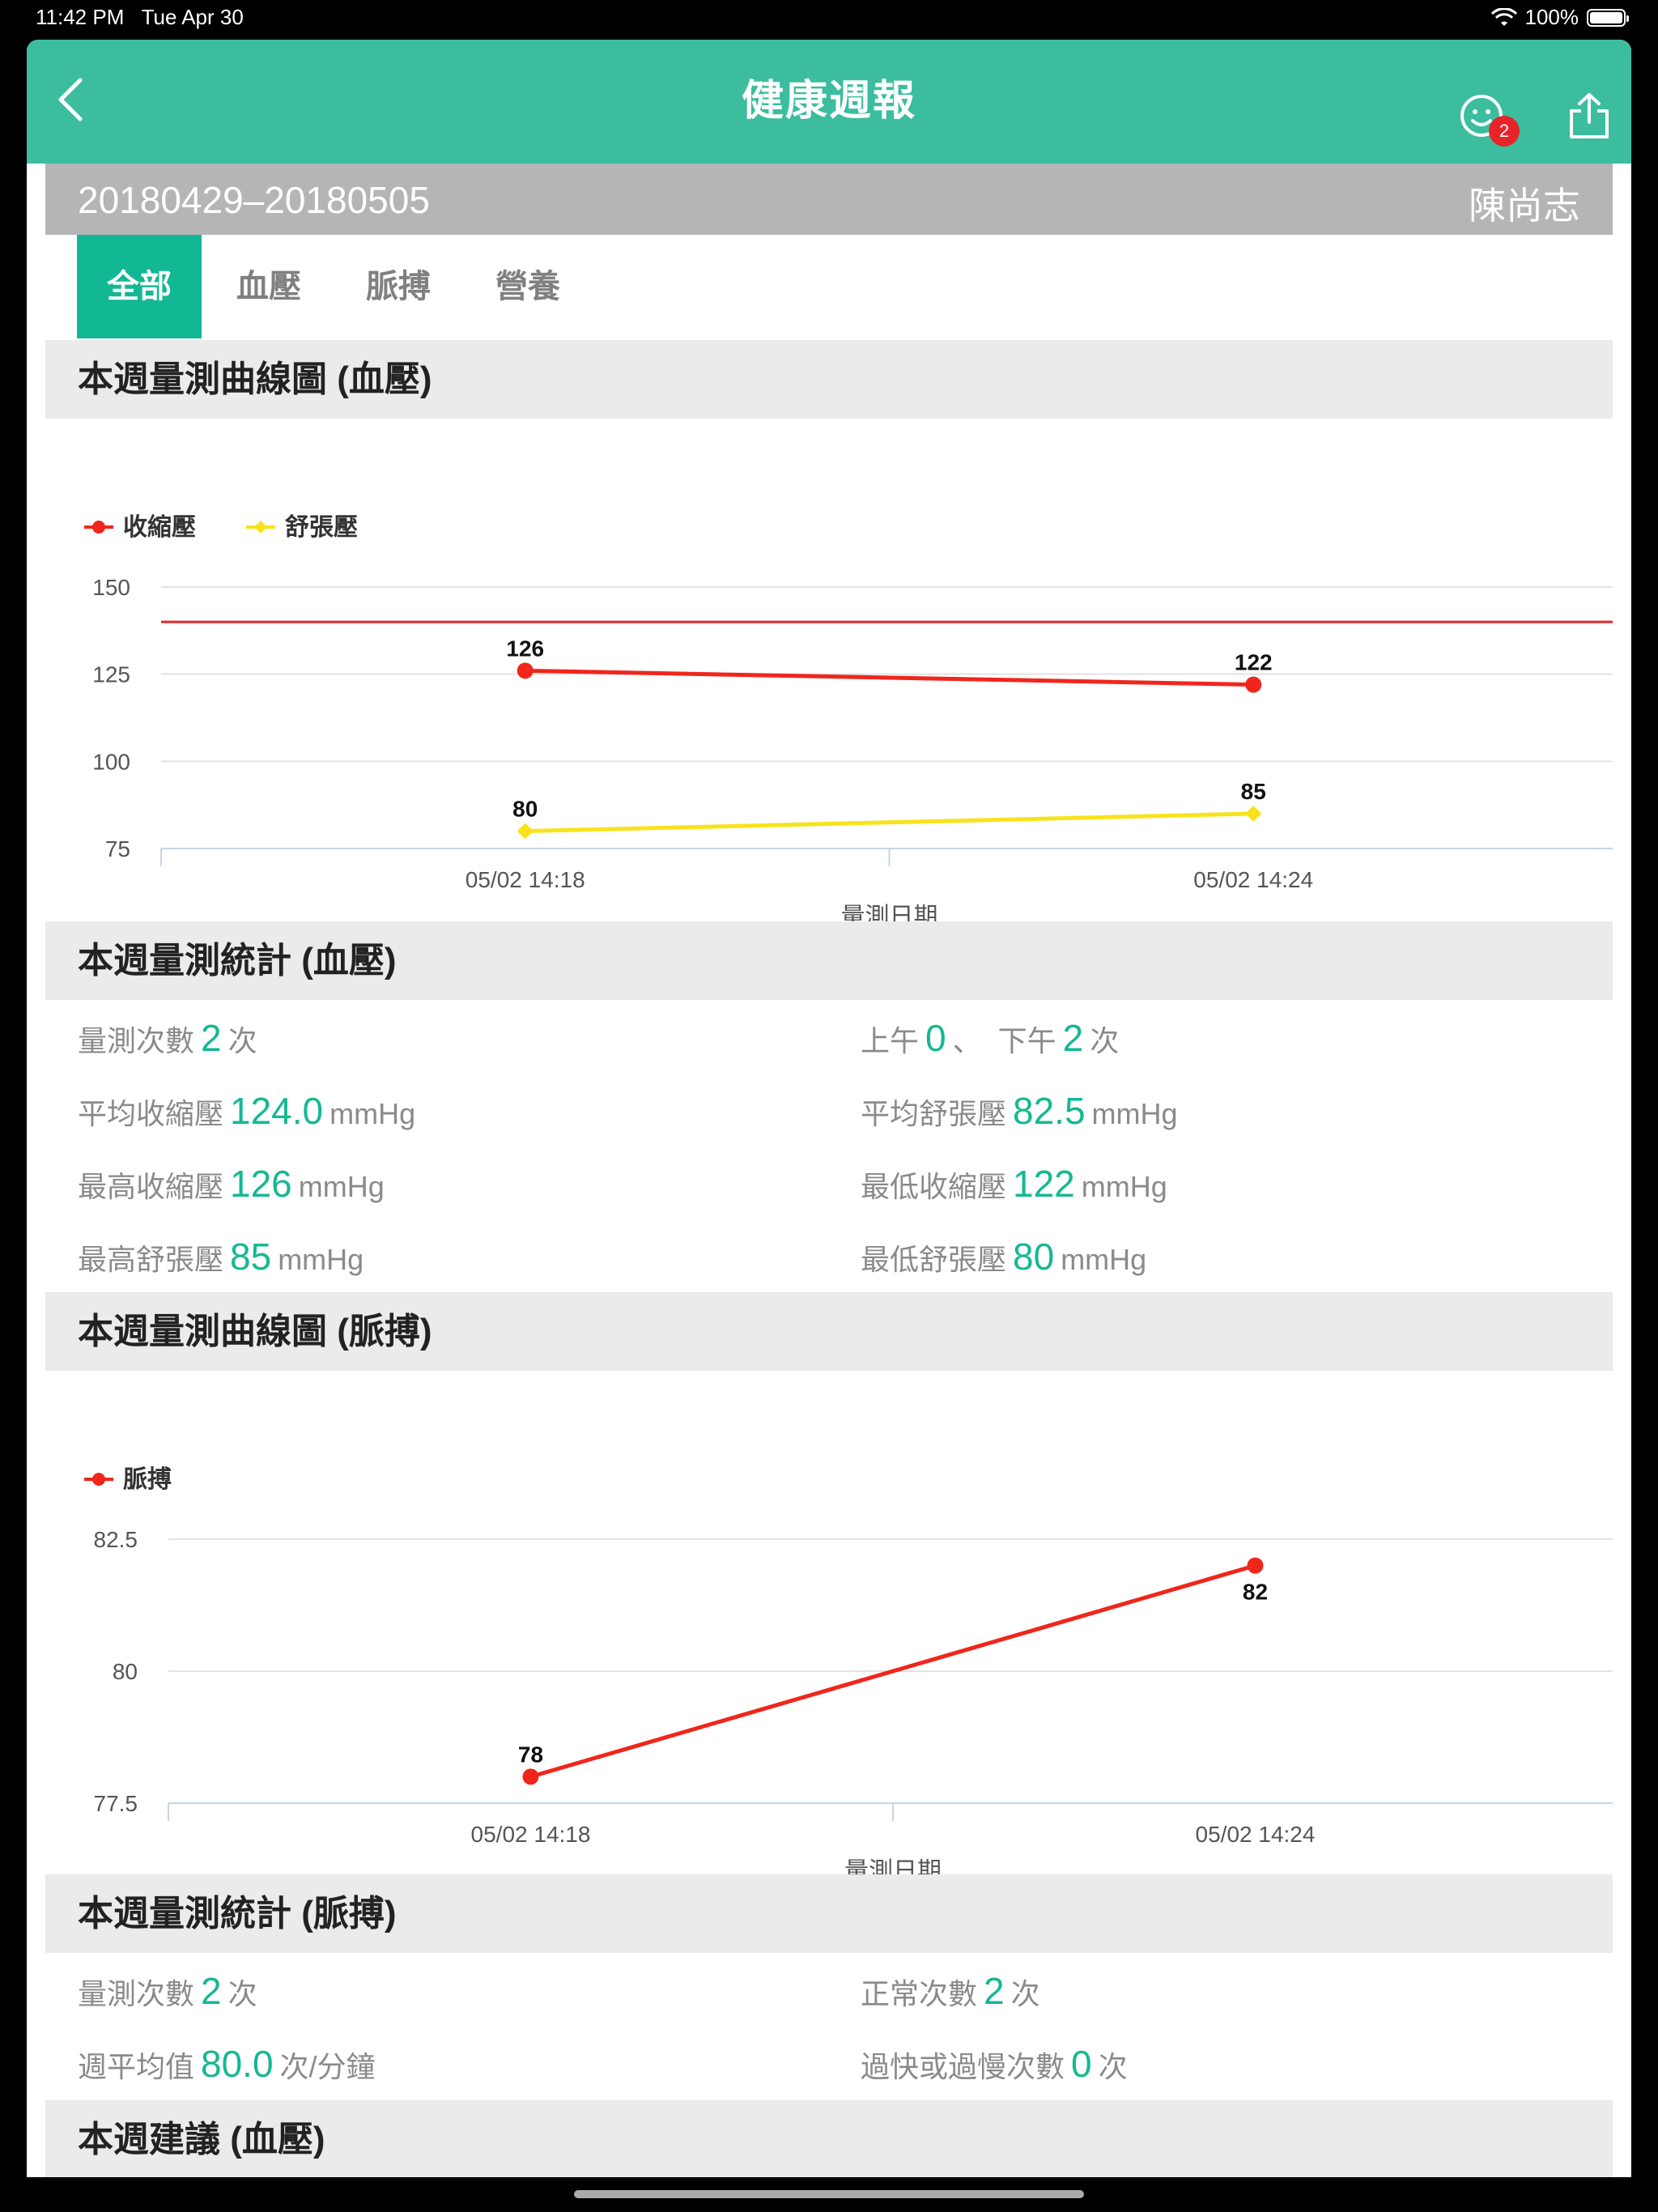  I want to click on wifi-icon, so click(1503, 16).